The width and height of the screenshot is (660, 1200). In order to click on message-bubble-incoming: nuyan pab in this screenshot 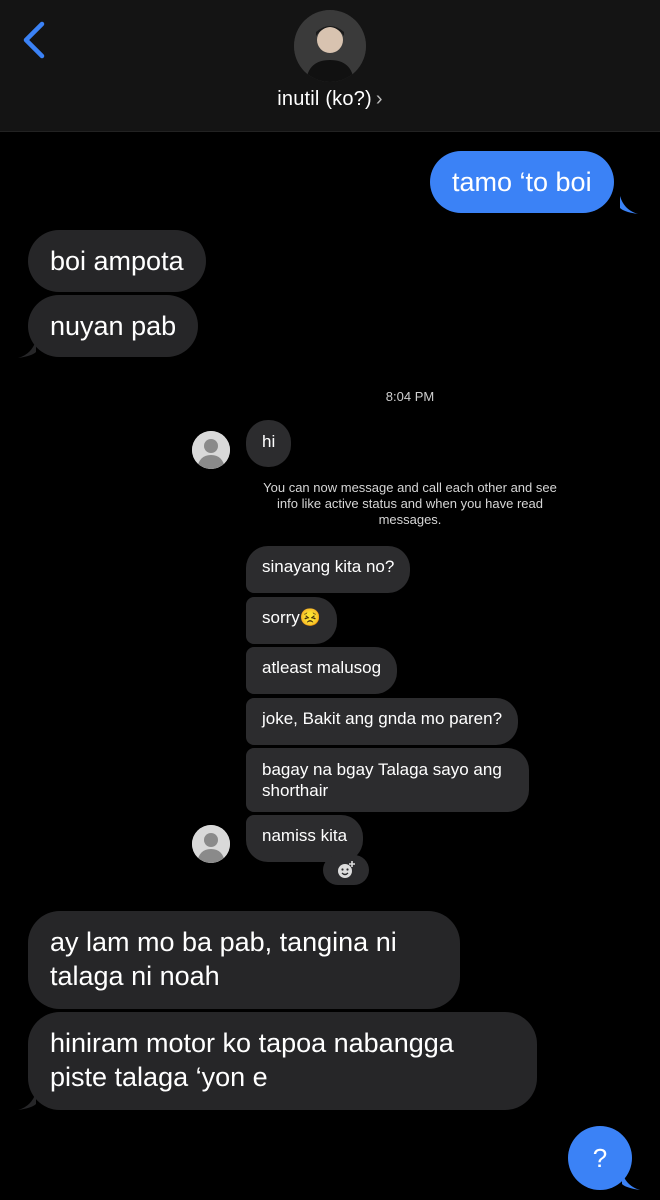, I will do `click(113, 326)`.